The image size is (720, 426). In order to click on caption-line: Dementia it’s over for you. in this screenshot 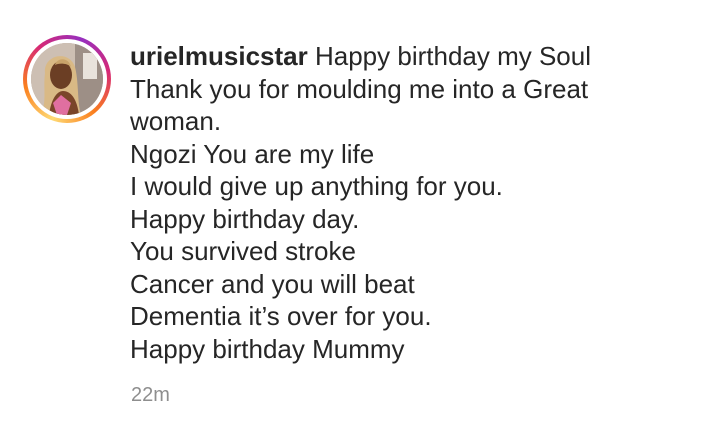, I will do `click(281, 316)`.